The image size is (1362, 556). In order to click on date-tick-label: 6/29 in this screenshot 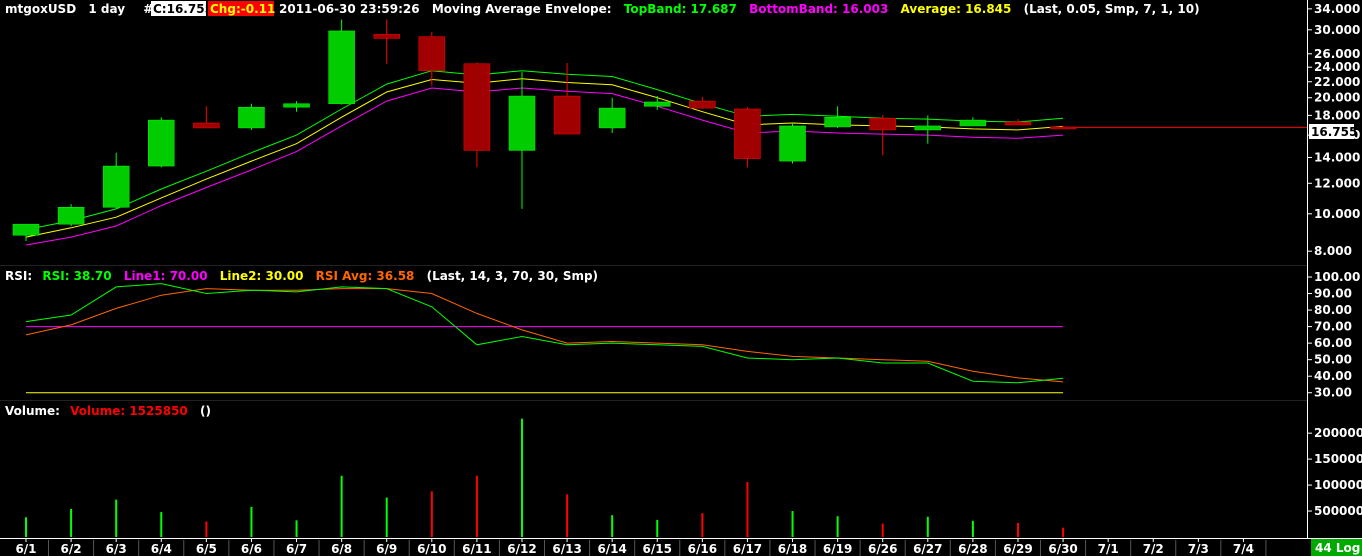, I will do `click(1017, 549)`.